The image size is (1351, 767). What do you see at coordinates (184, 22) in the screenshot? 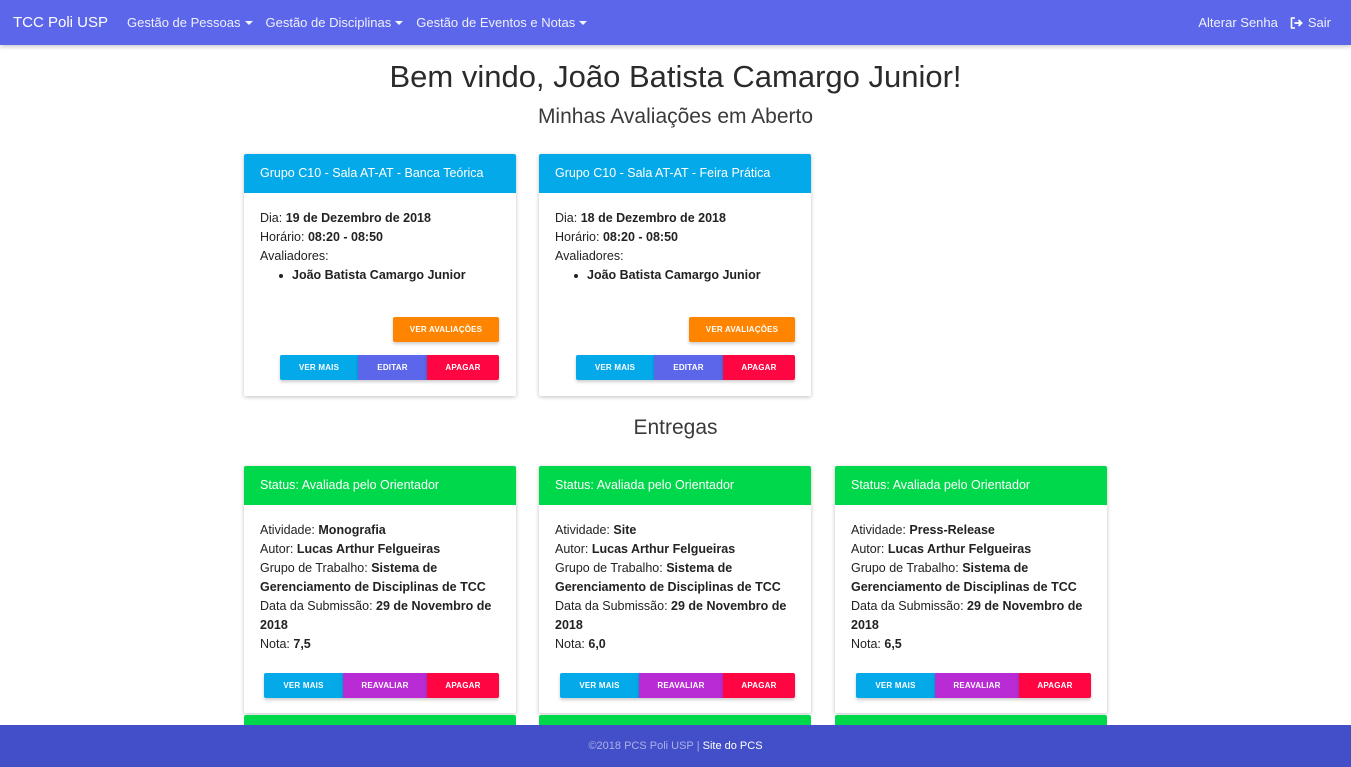
I see `menu-label: Gestão de Pessoas` at bounding box center [184, 22].